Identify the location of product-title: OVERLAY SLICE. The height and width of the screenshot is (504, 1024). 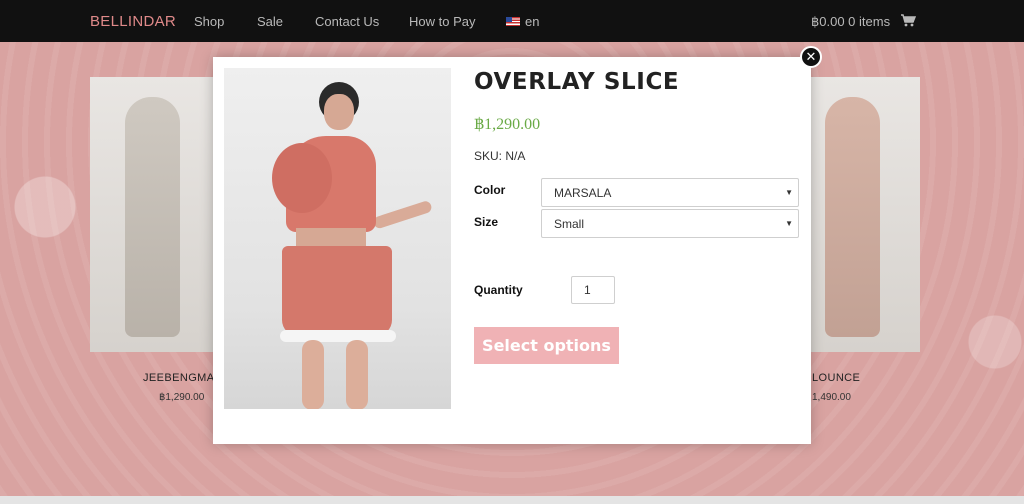
(577, 82).